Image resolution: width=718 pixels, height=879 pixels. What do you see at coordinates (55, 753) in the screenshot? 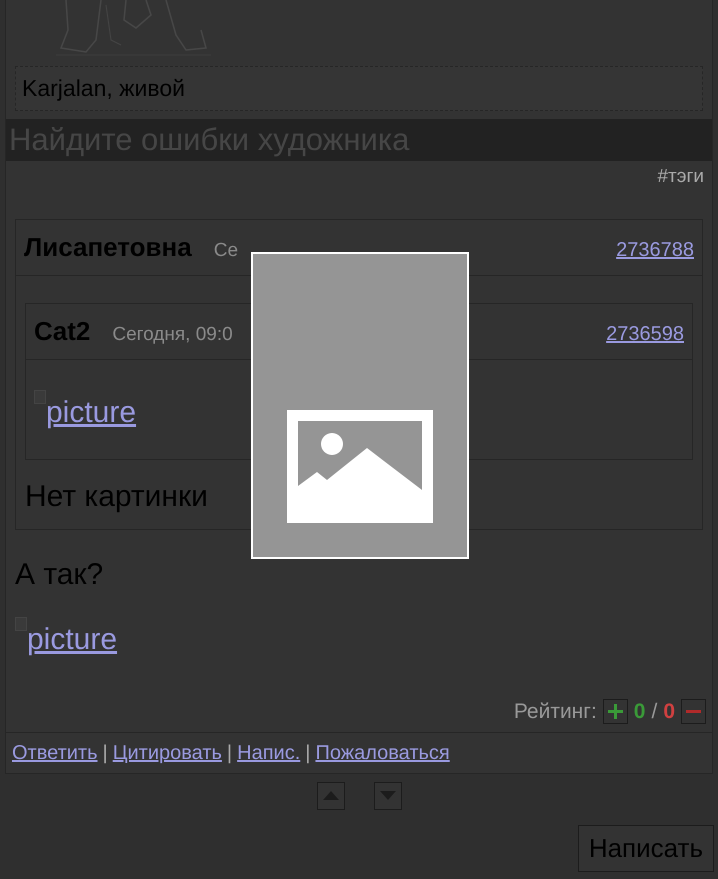
I see `action-link: Ответить` at bounding box center [55, 753].